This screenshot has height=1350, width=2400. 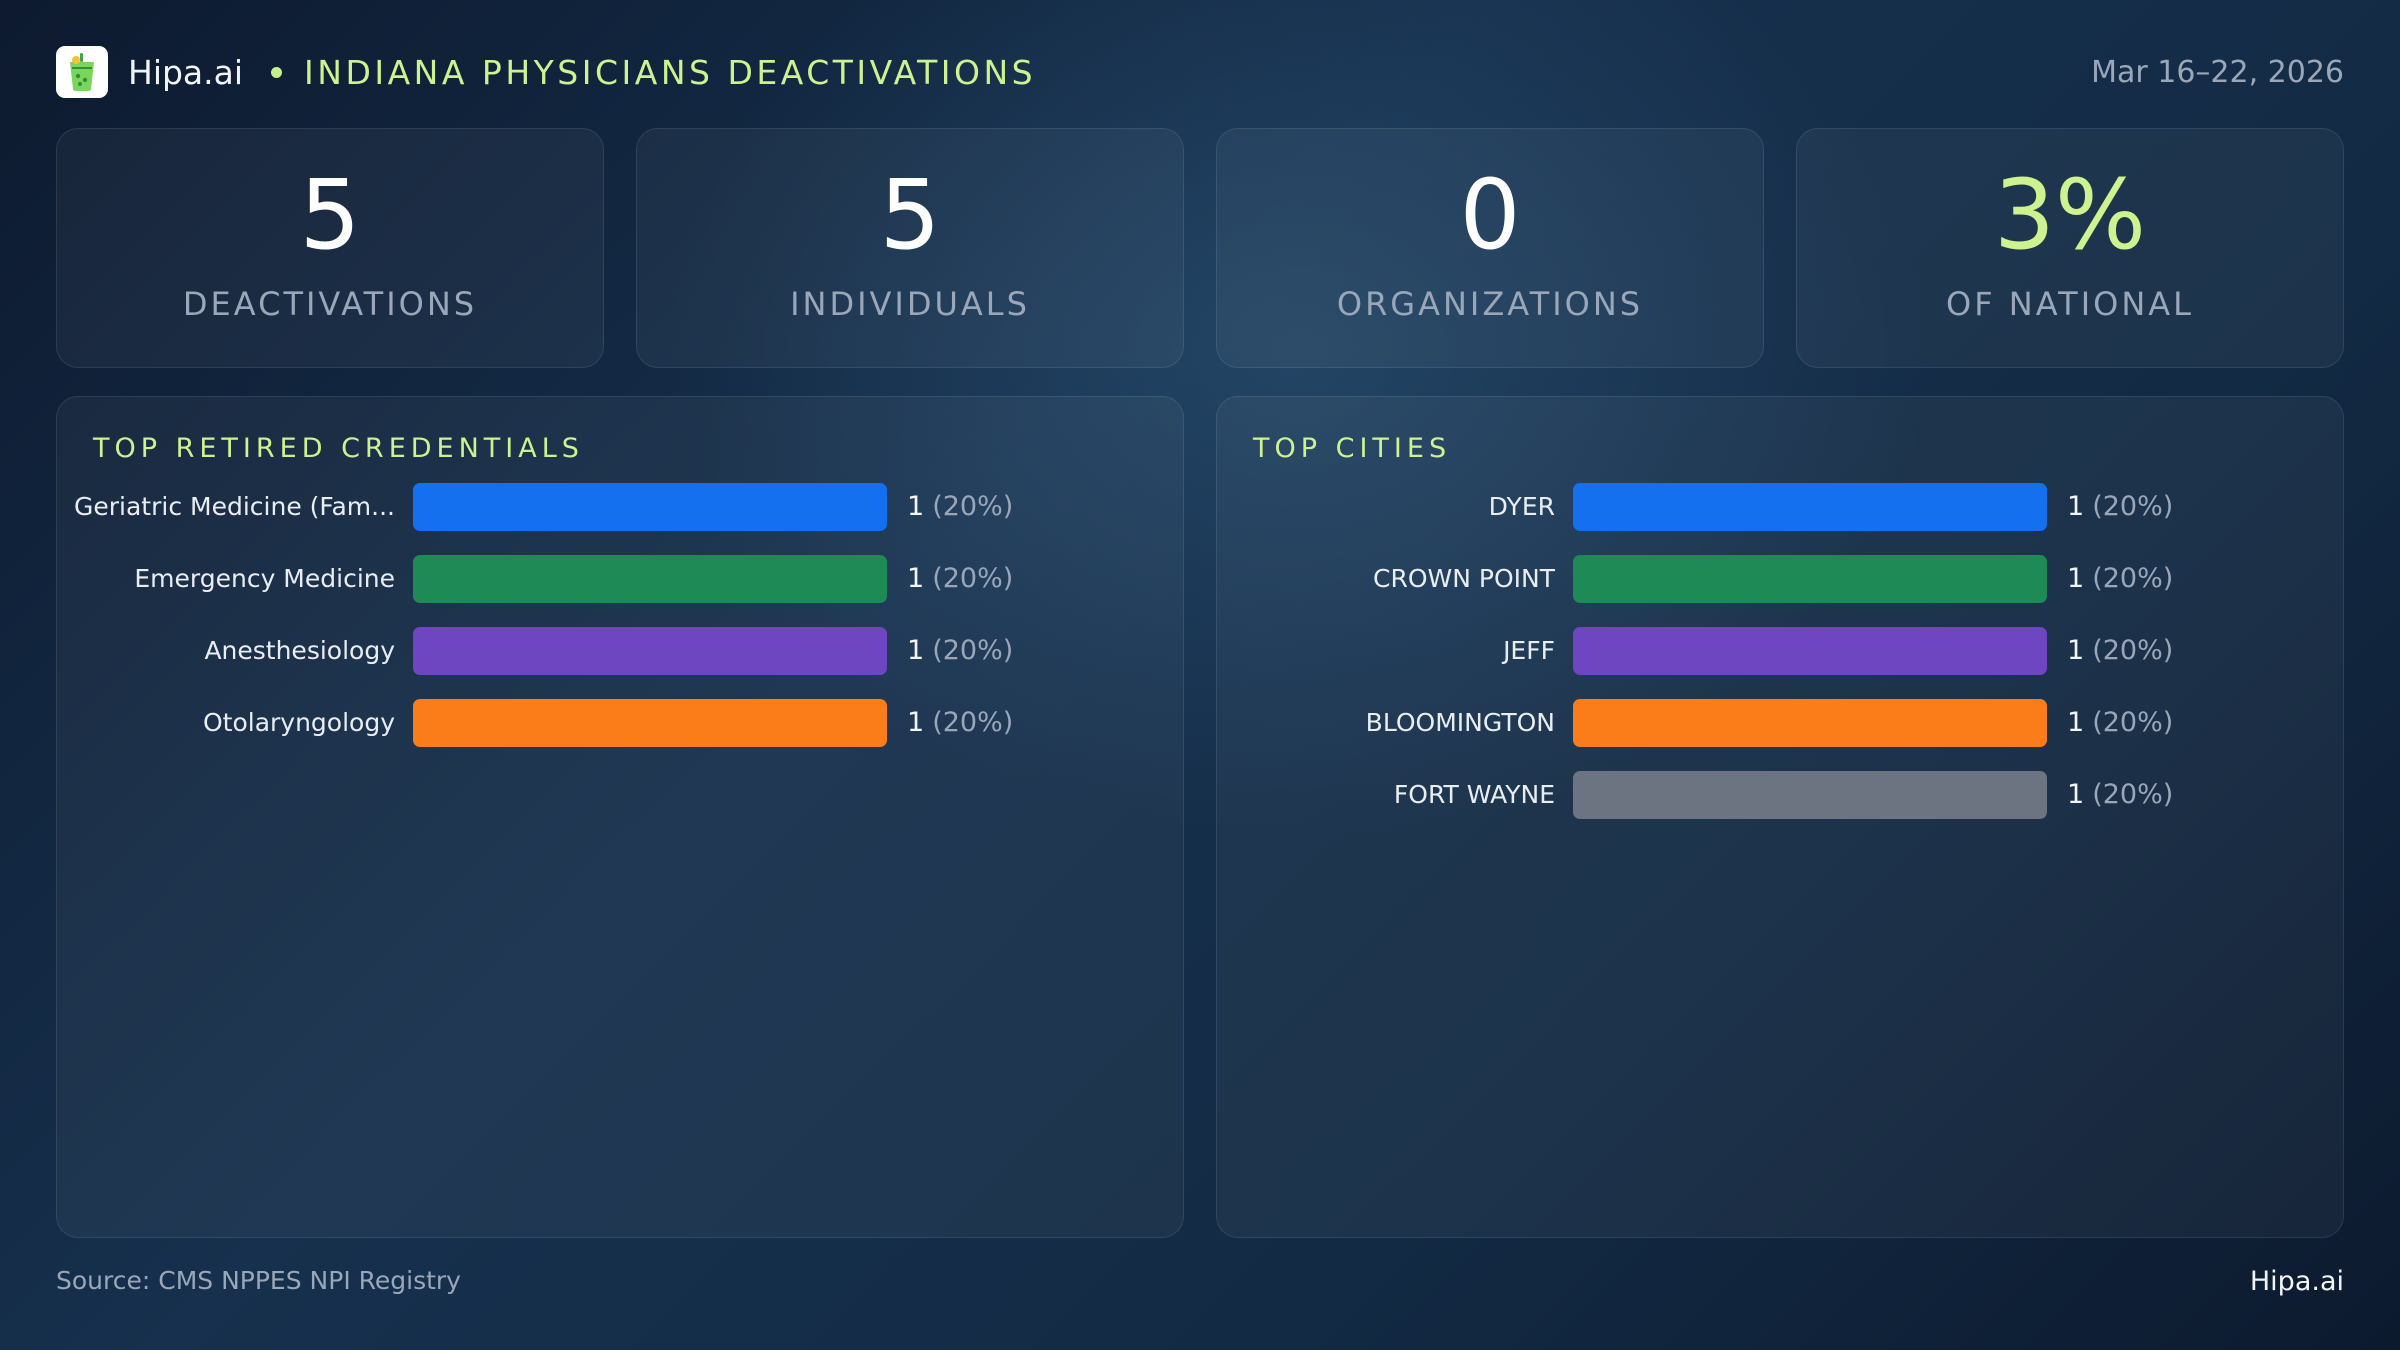 I want to click on kpi-card-organizations: 0 ORGANIZATIONS, so click(x=1490, y=248).